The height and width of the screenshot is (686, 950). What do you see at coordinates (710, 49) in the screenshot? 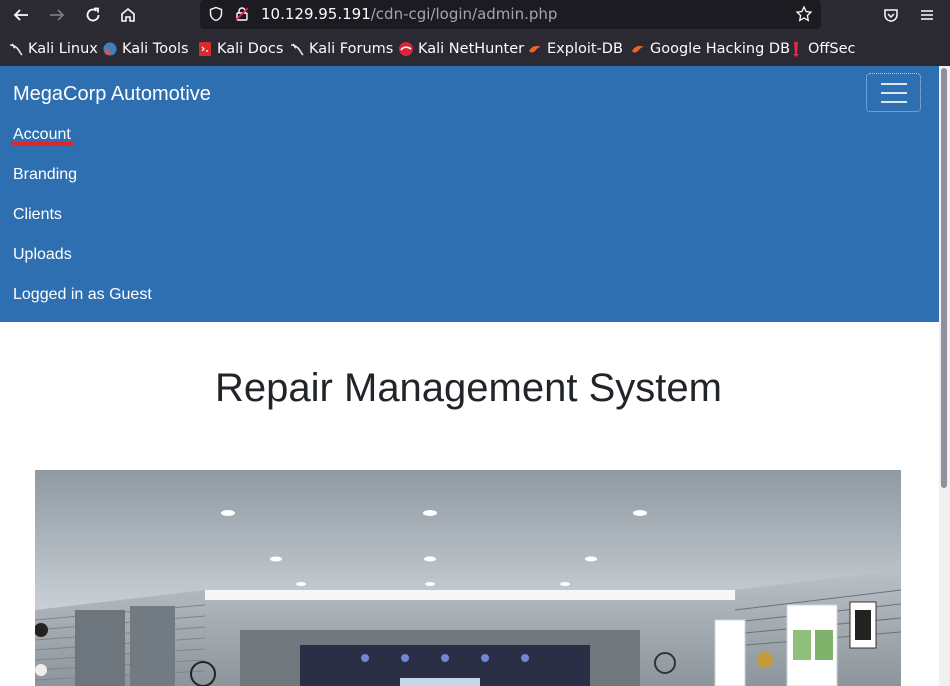
I see `bookmark-google-hacking-db: Google Hacking DB` at bounding box center [710, 49].